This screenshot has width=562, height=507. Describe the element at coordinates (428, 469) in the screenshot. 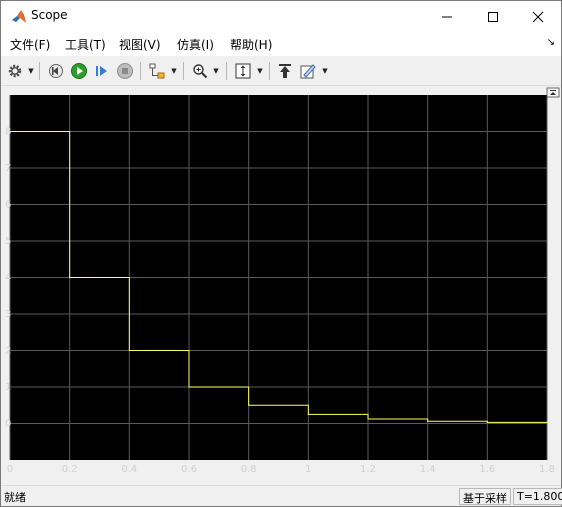

I see `x-tick-label: 1.4` at that location.